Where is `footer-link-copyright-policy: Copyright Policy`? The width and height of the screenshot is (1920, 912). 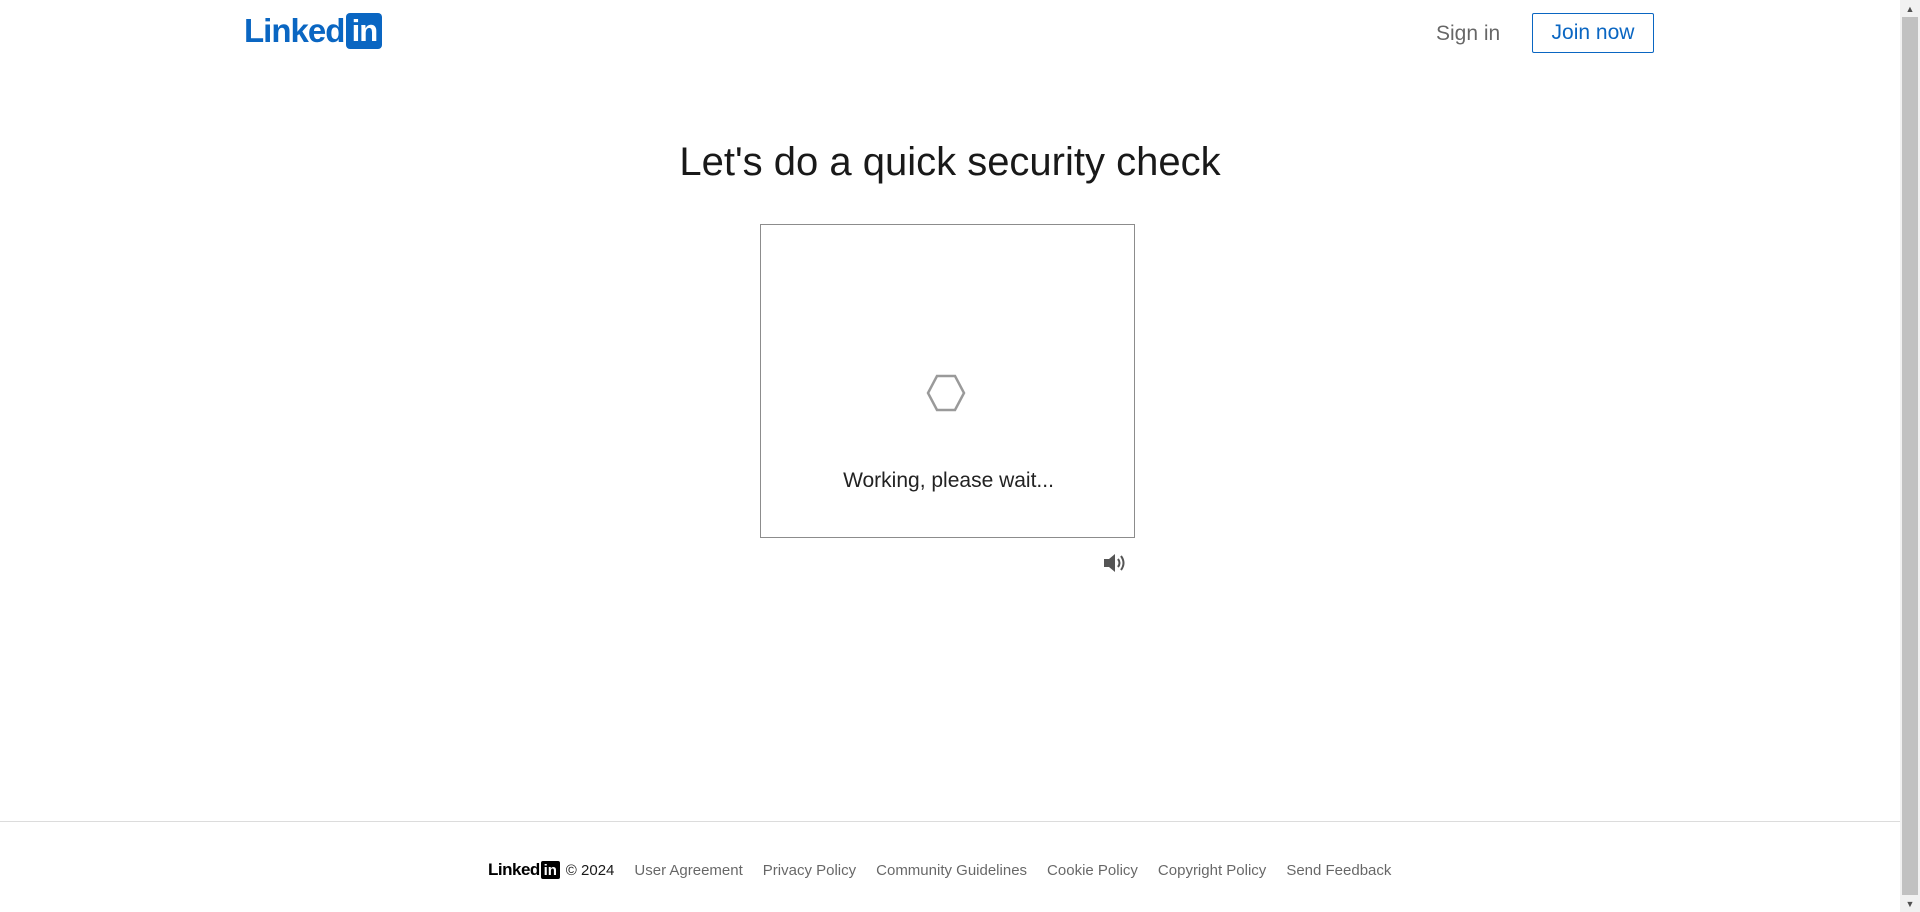 footer-link-copyright-policy: Copyright Policy is located at coordinates (1212, 870).